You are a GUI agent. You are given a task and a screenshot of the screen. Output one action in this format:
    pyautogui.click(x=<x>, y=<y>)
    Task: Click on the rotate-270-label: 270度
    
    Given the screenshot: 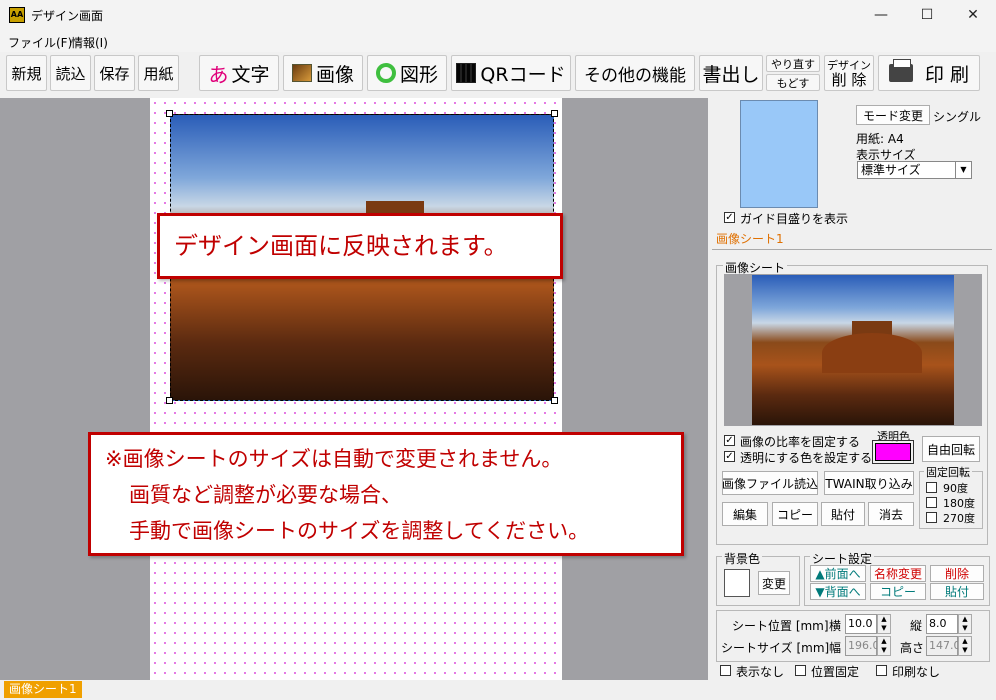 What is the action you would take?
    pyautogui.click(x=959, y=518)
    